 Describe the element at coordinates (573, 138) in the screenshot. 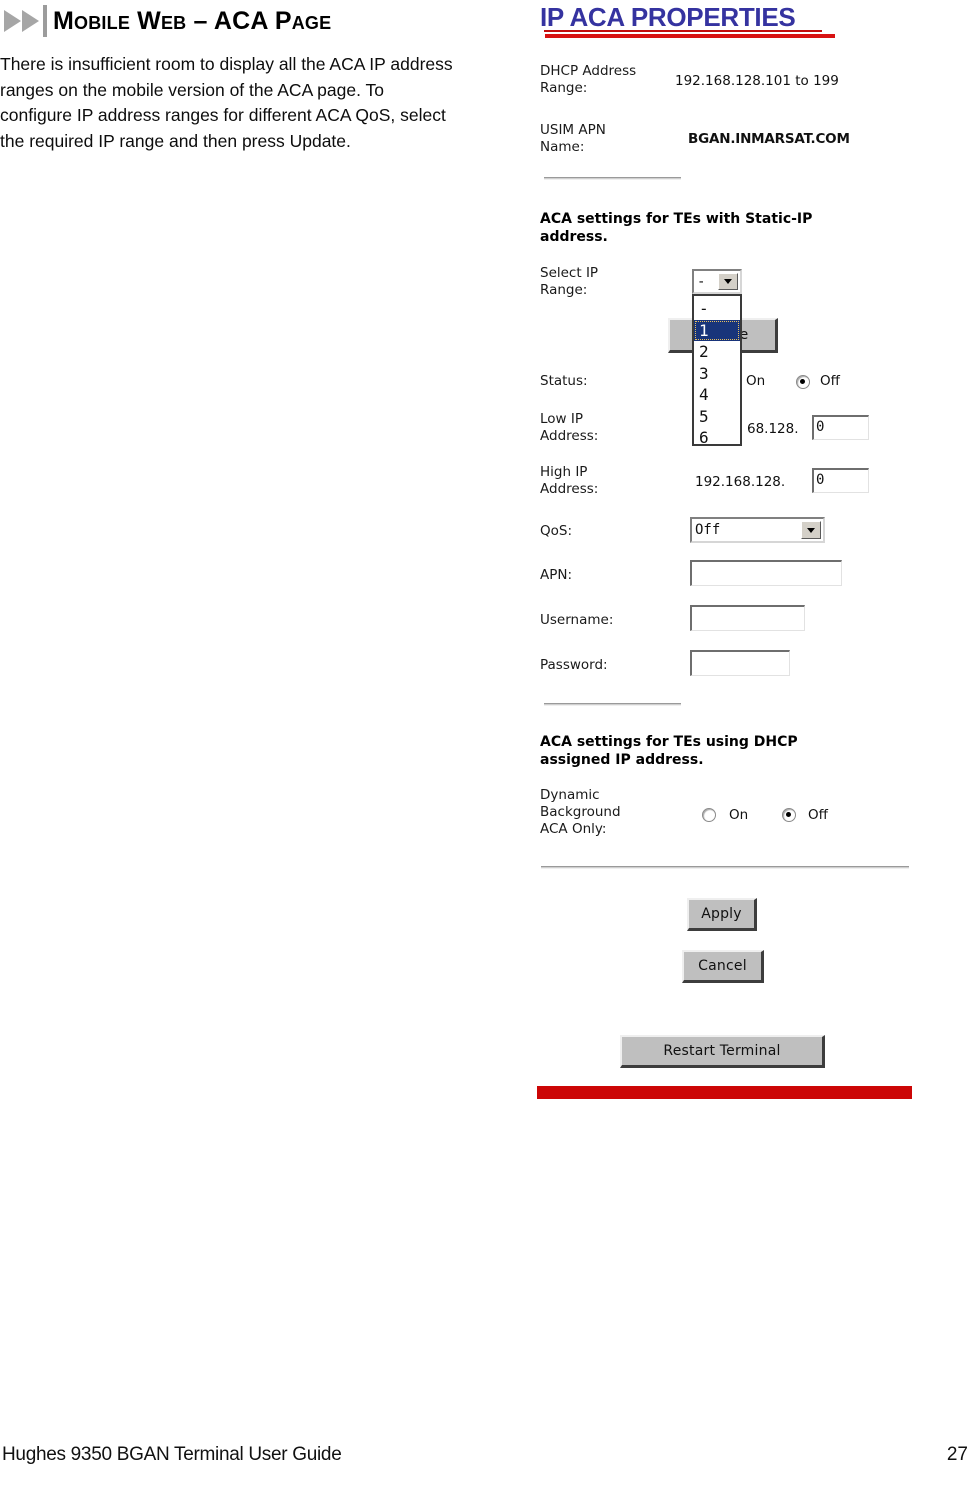

I see `usim-apn-name-label: USIM APN Name:` at that location.